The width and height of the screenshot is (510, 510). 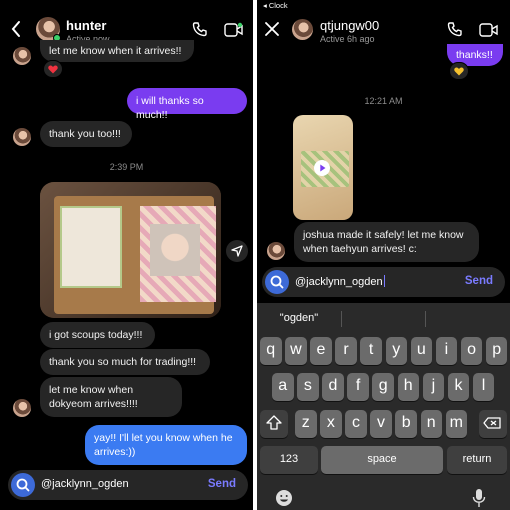 I want to click on key-i: i, so click(x=446, y=351).